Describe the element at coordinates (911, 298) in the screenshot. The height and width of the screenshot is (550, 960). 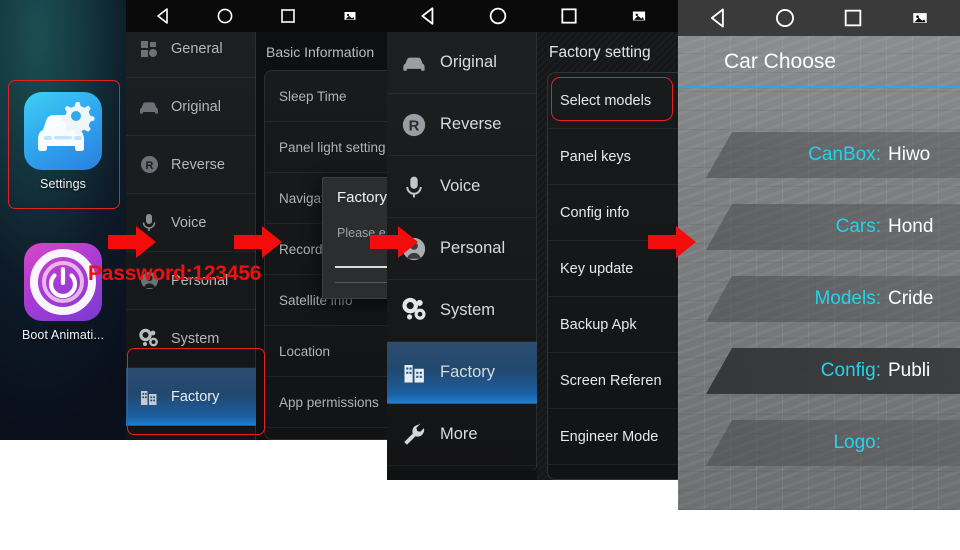
I see `row-value: Cride` at that location.